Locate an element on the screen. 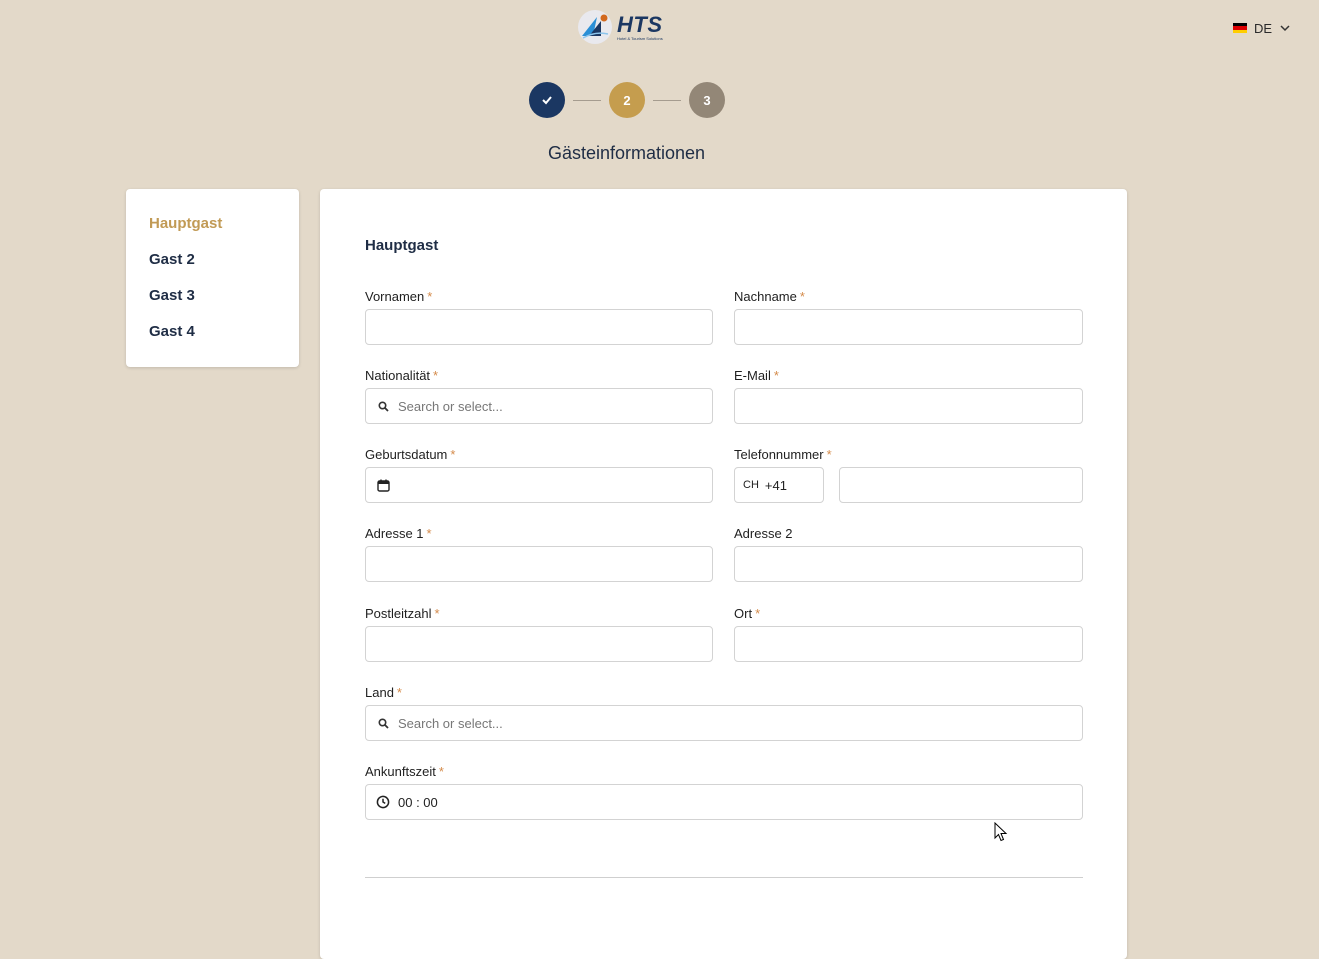 Image resolution: width=1319 pixels, height=959 pixels. vornamen-field: Vornamen * is located at coordinates (539, 316).